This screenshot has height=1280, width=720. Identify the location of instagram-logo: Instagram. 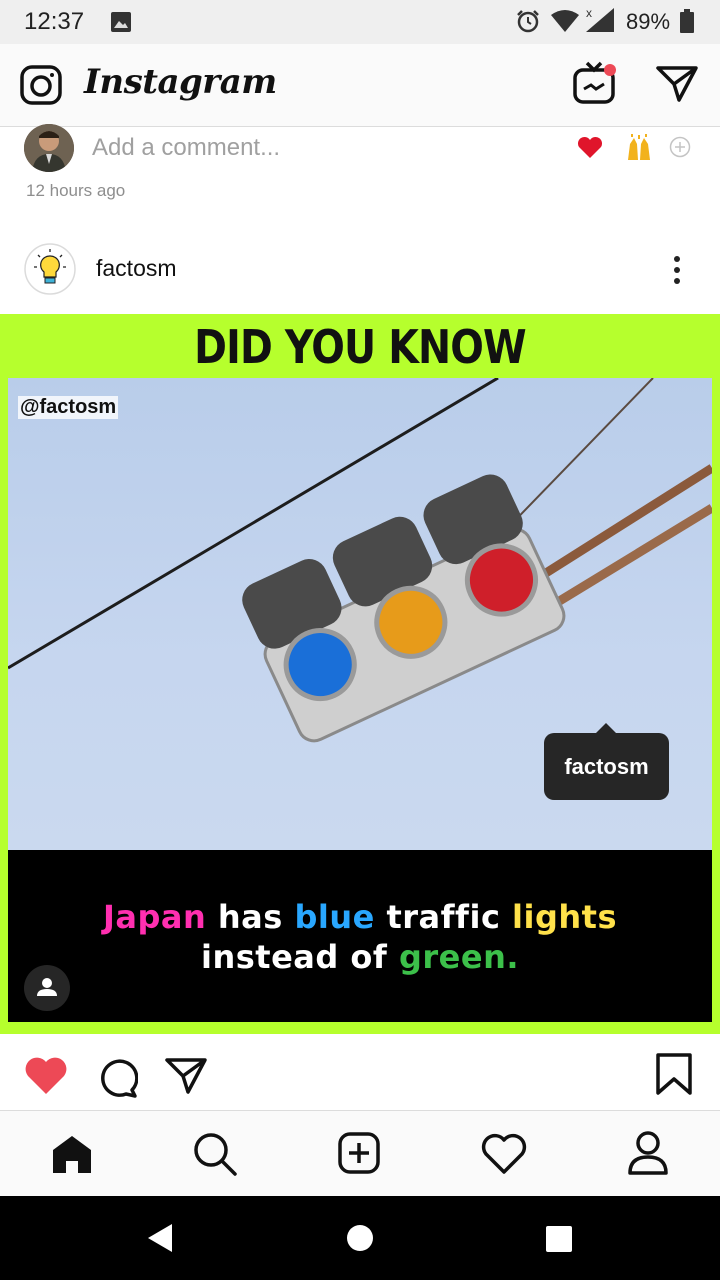
(180, 82).